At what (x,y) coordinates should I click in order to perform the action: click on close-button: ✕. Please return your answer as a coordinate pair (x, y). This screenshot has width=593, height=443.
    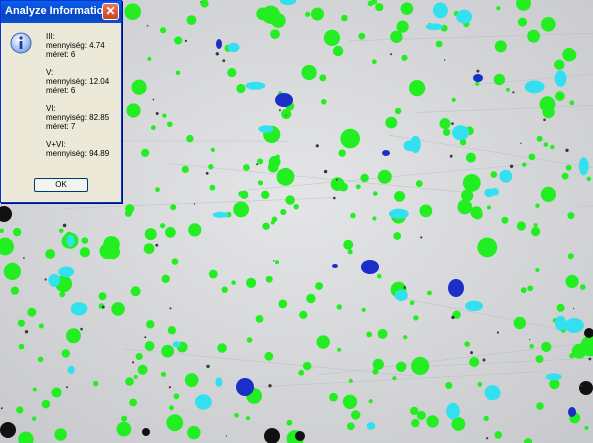
    Looking at the image, I should click on (110, 11).